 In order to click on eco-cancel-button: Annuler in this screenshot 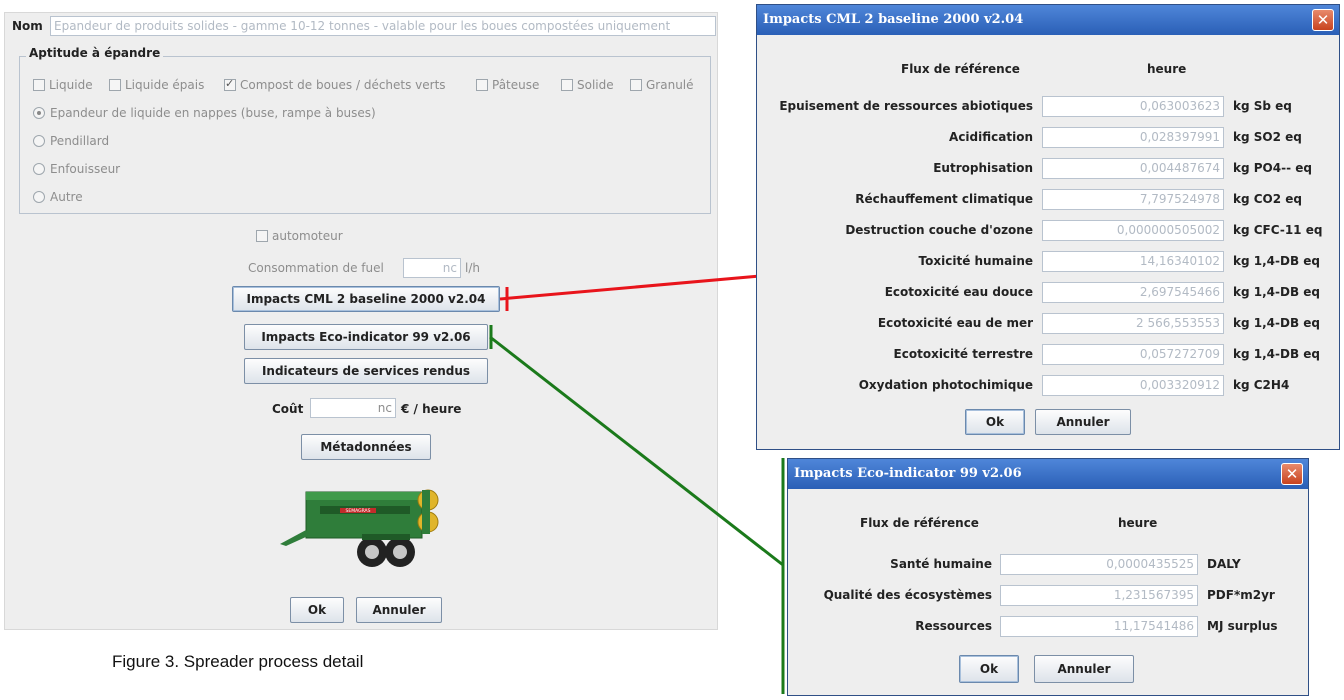, I will do `click(1084, 669)`.